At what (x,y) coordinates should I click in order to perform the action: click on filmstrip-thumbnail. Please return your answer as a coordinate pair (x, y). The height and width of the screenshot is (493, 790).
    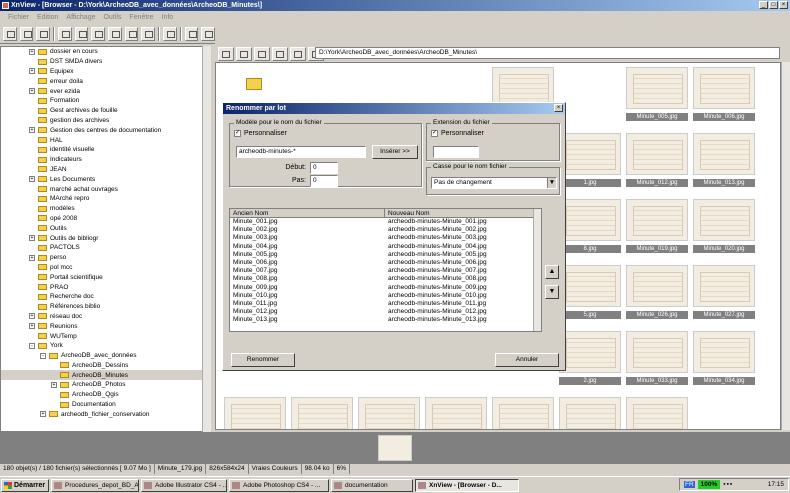
    Looking at the image, I should click on (395, 448).